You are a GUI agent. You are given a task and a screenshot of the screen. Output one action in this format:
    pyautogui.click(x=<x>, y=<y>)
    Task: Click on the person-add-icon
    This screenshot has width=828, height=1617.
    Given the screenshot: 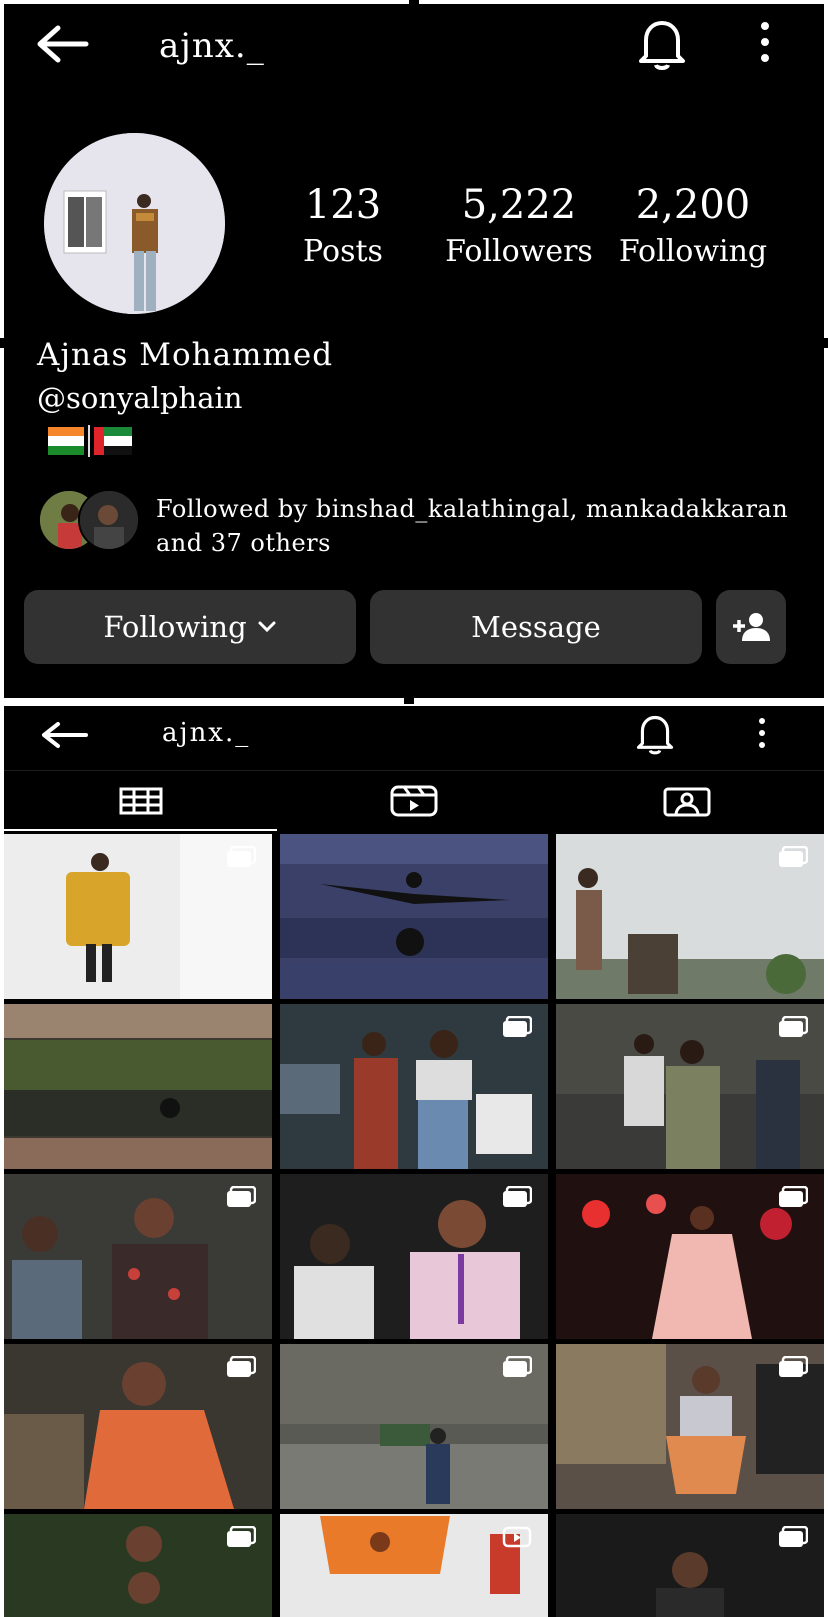 What is the action you would take?
    pyautogui.click(x=751, y=627)
    